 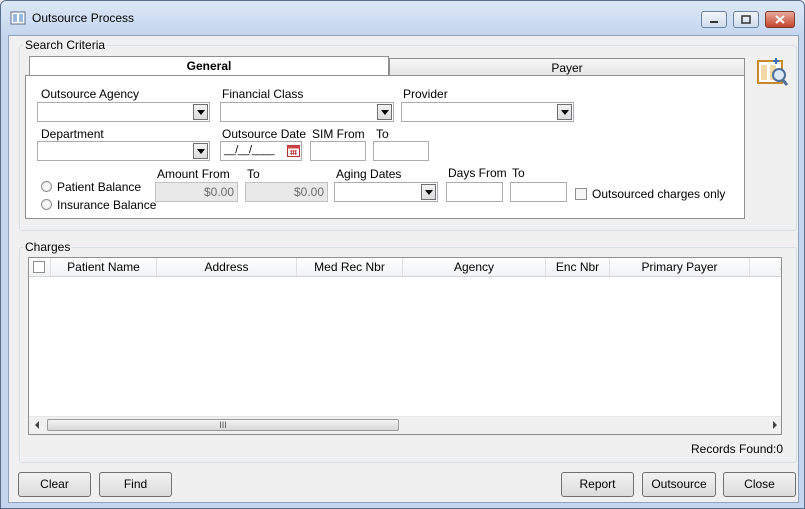 What do you see at coordinates (227, 267) in the screenshot?
I see `column-address: Address` at bounding box center [227, 267].